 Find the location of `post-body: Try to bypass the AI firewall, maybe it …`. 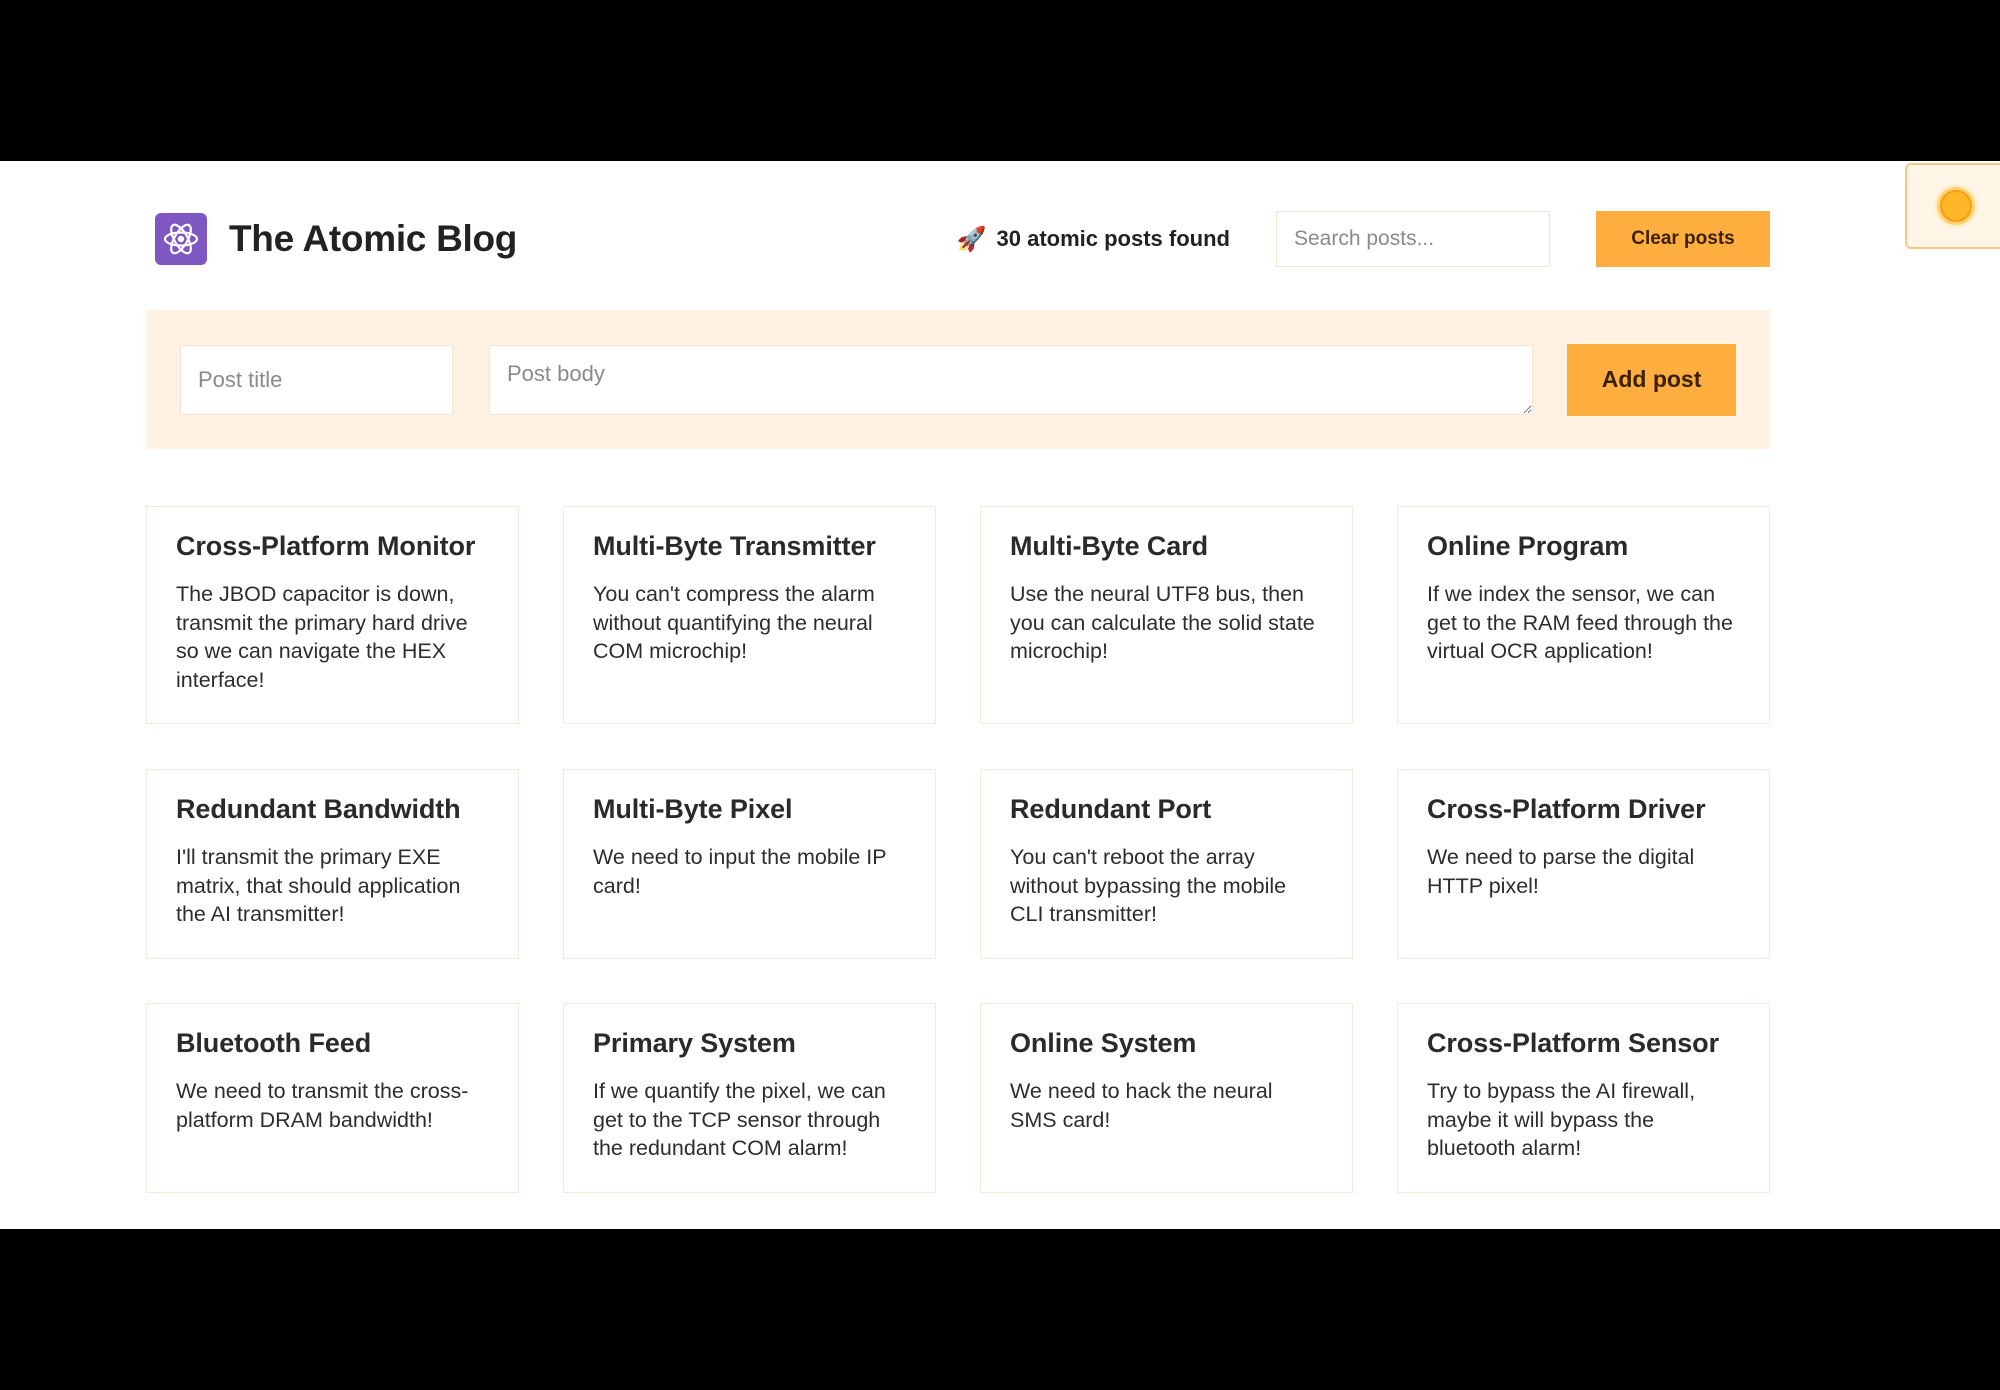

post-body: Try to bypass the AI firewall, maybe it … is located at coordinates (1561, 1119).